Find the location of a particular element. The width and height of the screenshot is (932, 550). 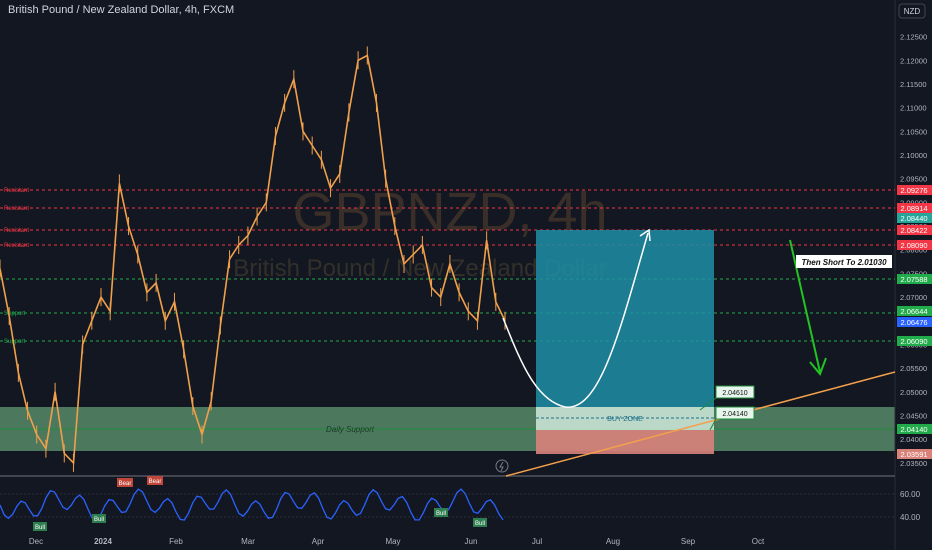

y-tick-18: 2.03500 is located at coordinates (913, 463).